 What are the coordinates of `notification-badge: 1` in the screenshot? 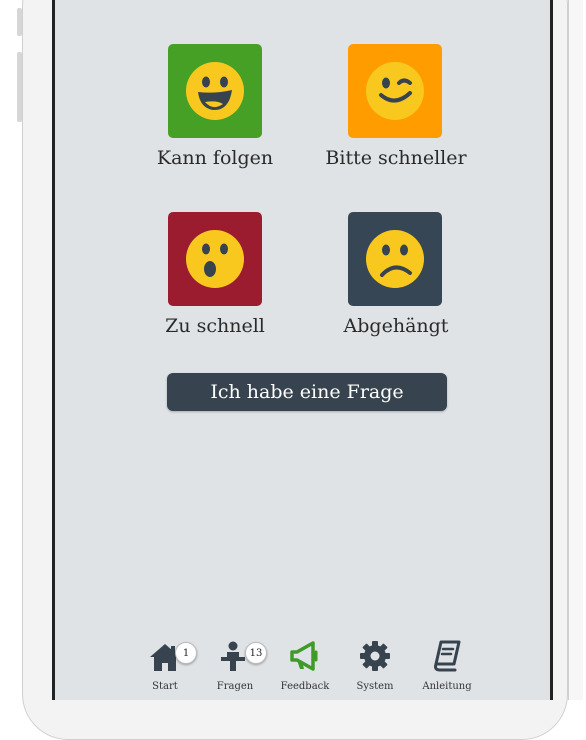 It's located at (186, 653).